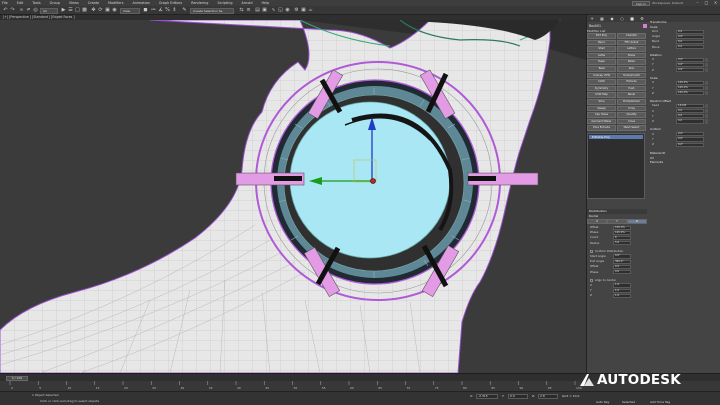  I want to click on layers-icon: ▤, so click(257, 10).